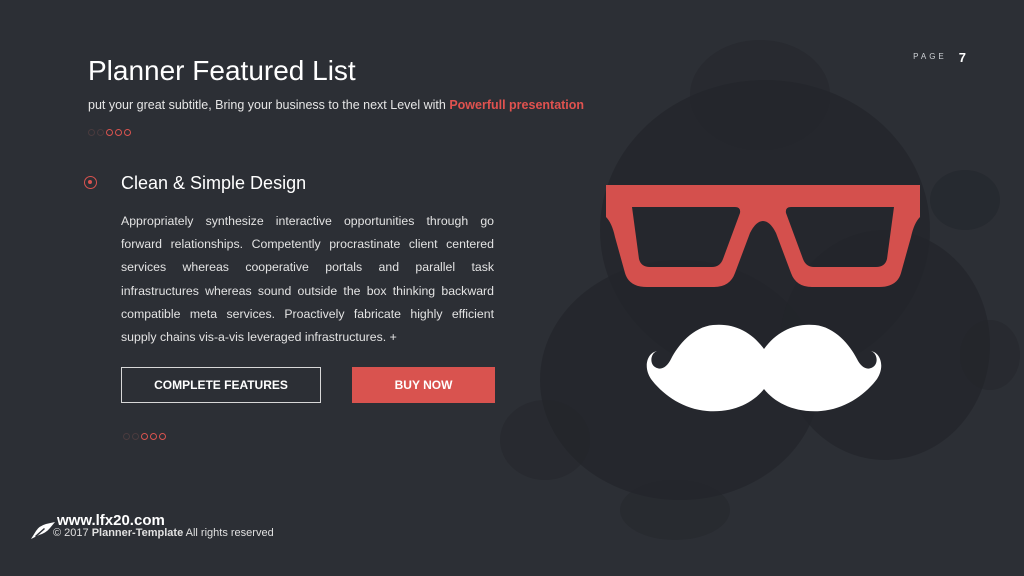 Image resolution: width=1024 pixels, height=576 pixels. I want to click on subtitle-highlight: Powerfull presentation, so click(517, 105).